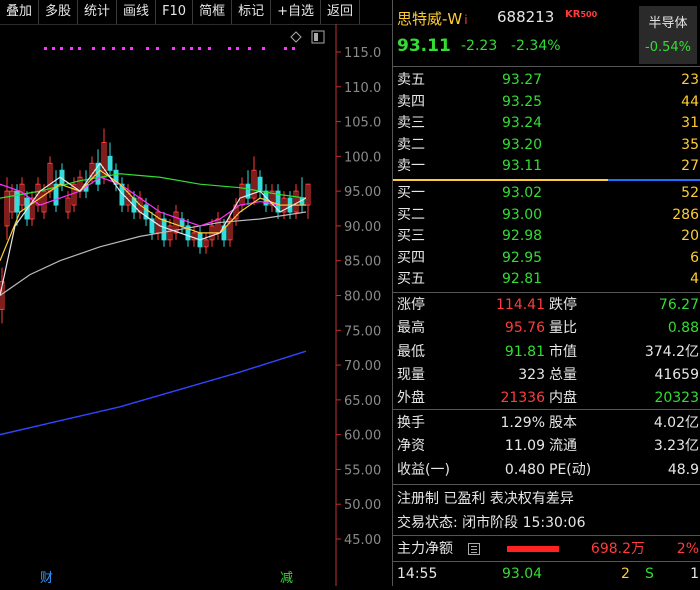  What do you see at coordinates (522, 214) in the screenshot?
I see `bid-price: 93.00` at bounding box center [522, 214].